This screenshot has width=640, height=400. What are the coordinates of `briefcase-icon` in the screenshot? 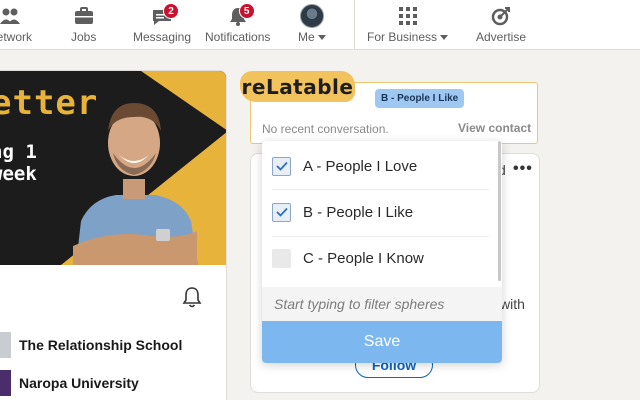 It's located at (84, 16).